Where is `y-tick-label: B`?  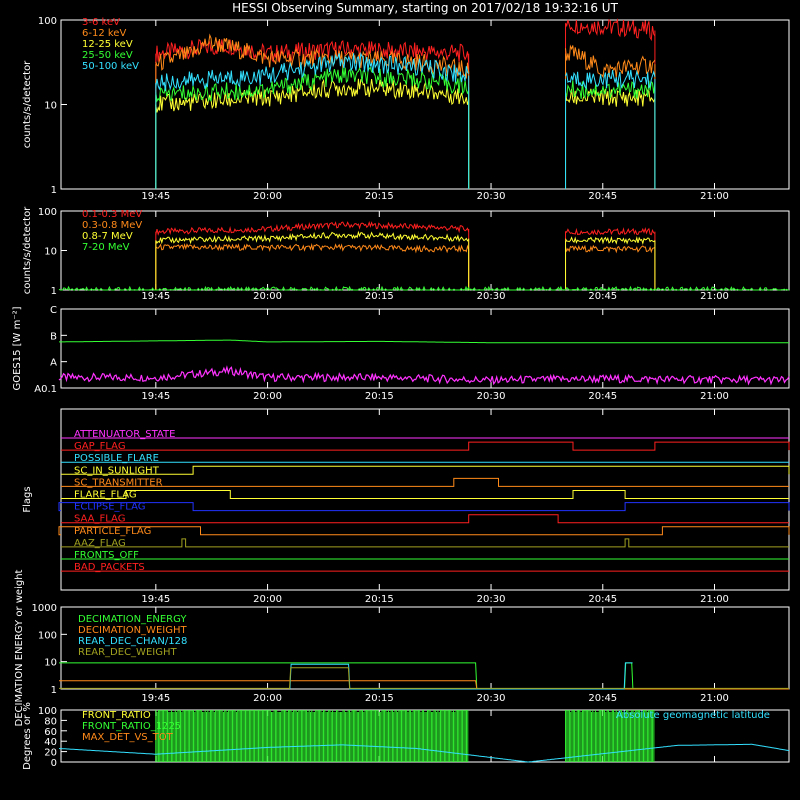 y-tick-label: B is located at coordinates (53, 336).